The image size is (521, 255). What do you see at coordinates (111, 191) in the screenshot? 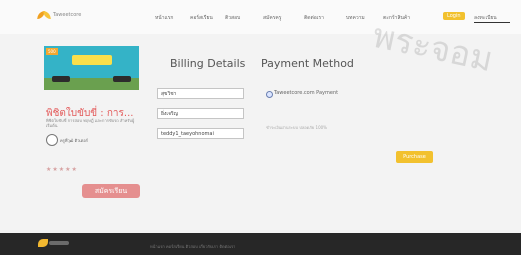
I see `enroll-button: สมัครเรียน` at bounding box center [111, 191].